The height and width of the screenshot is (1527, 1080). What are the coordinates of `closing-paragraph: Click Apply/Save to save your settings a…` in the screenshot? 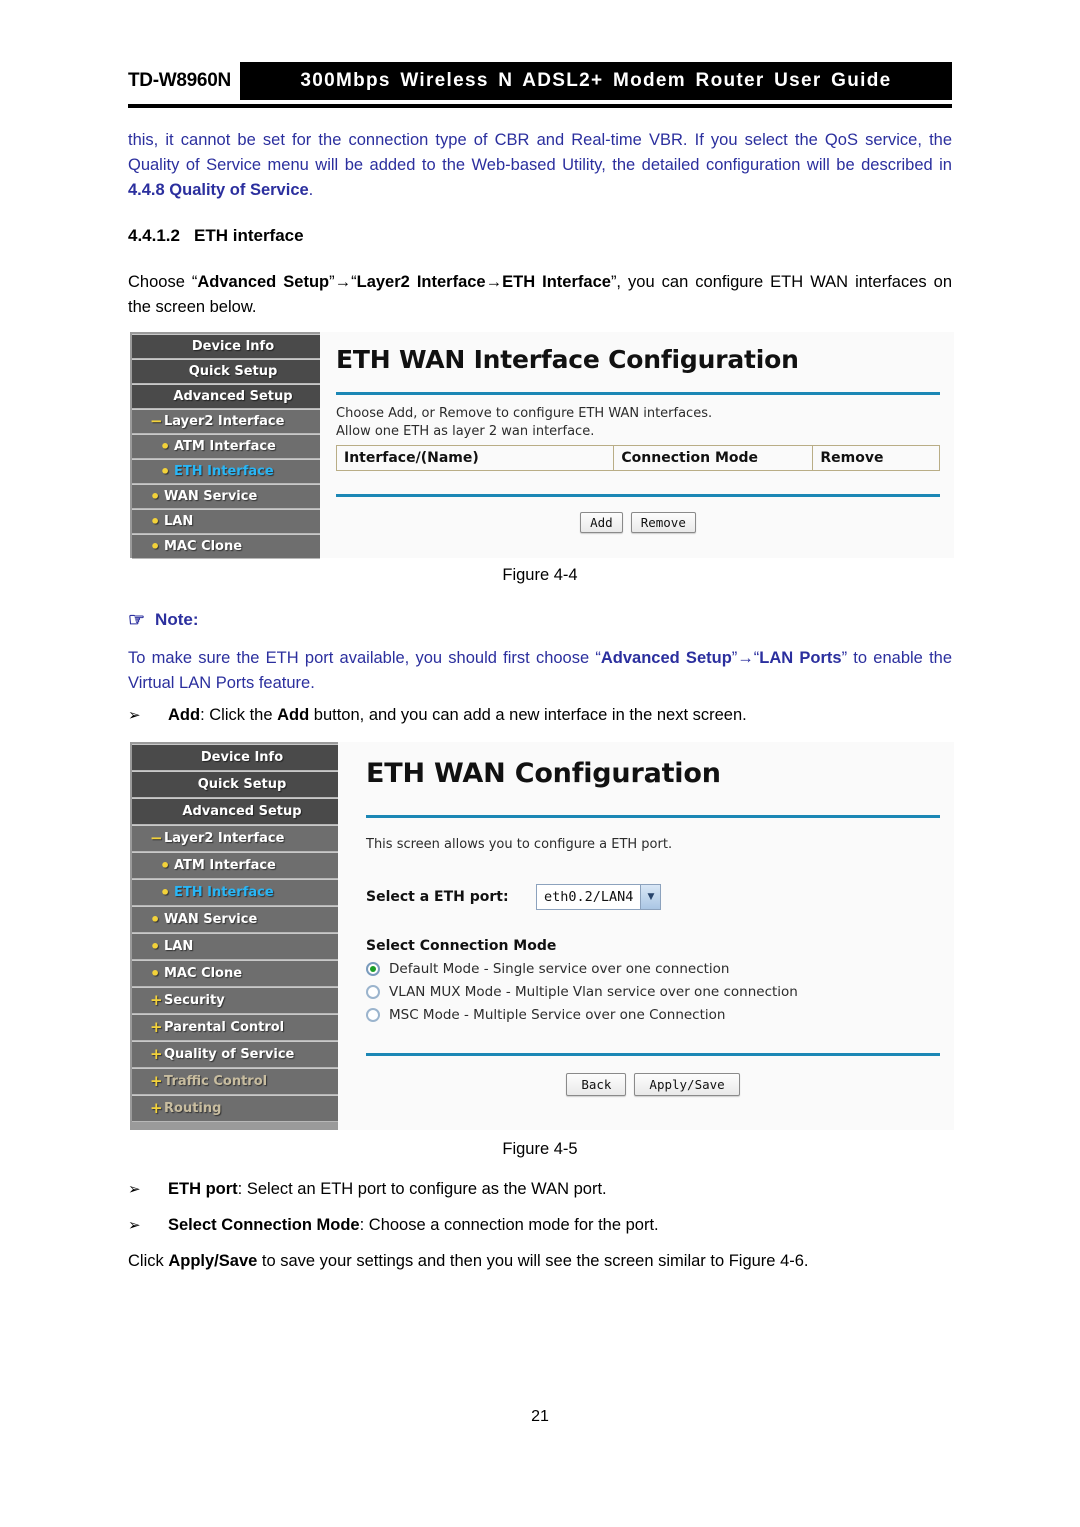 It's located at (540, 1261).